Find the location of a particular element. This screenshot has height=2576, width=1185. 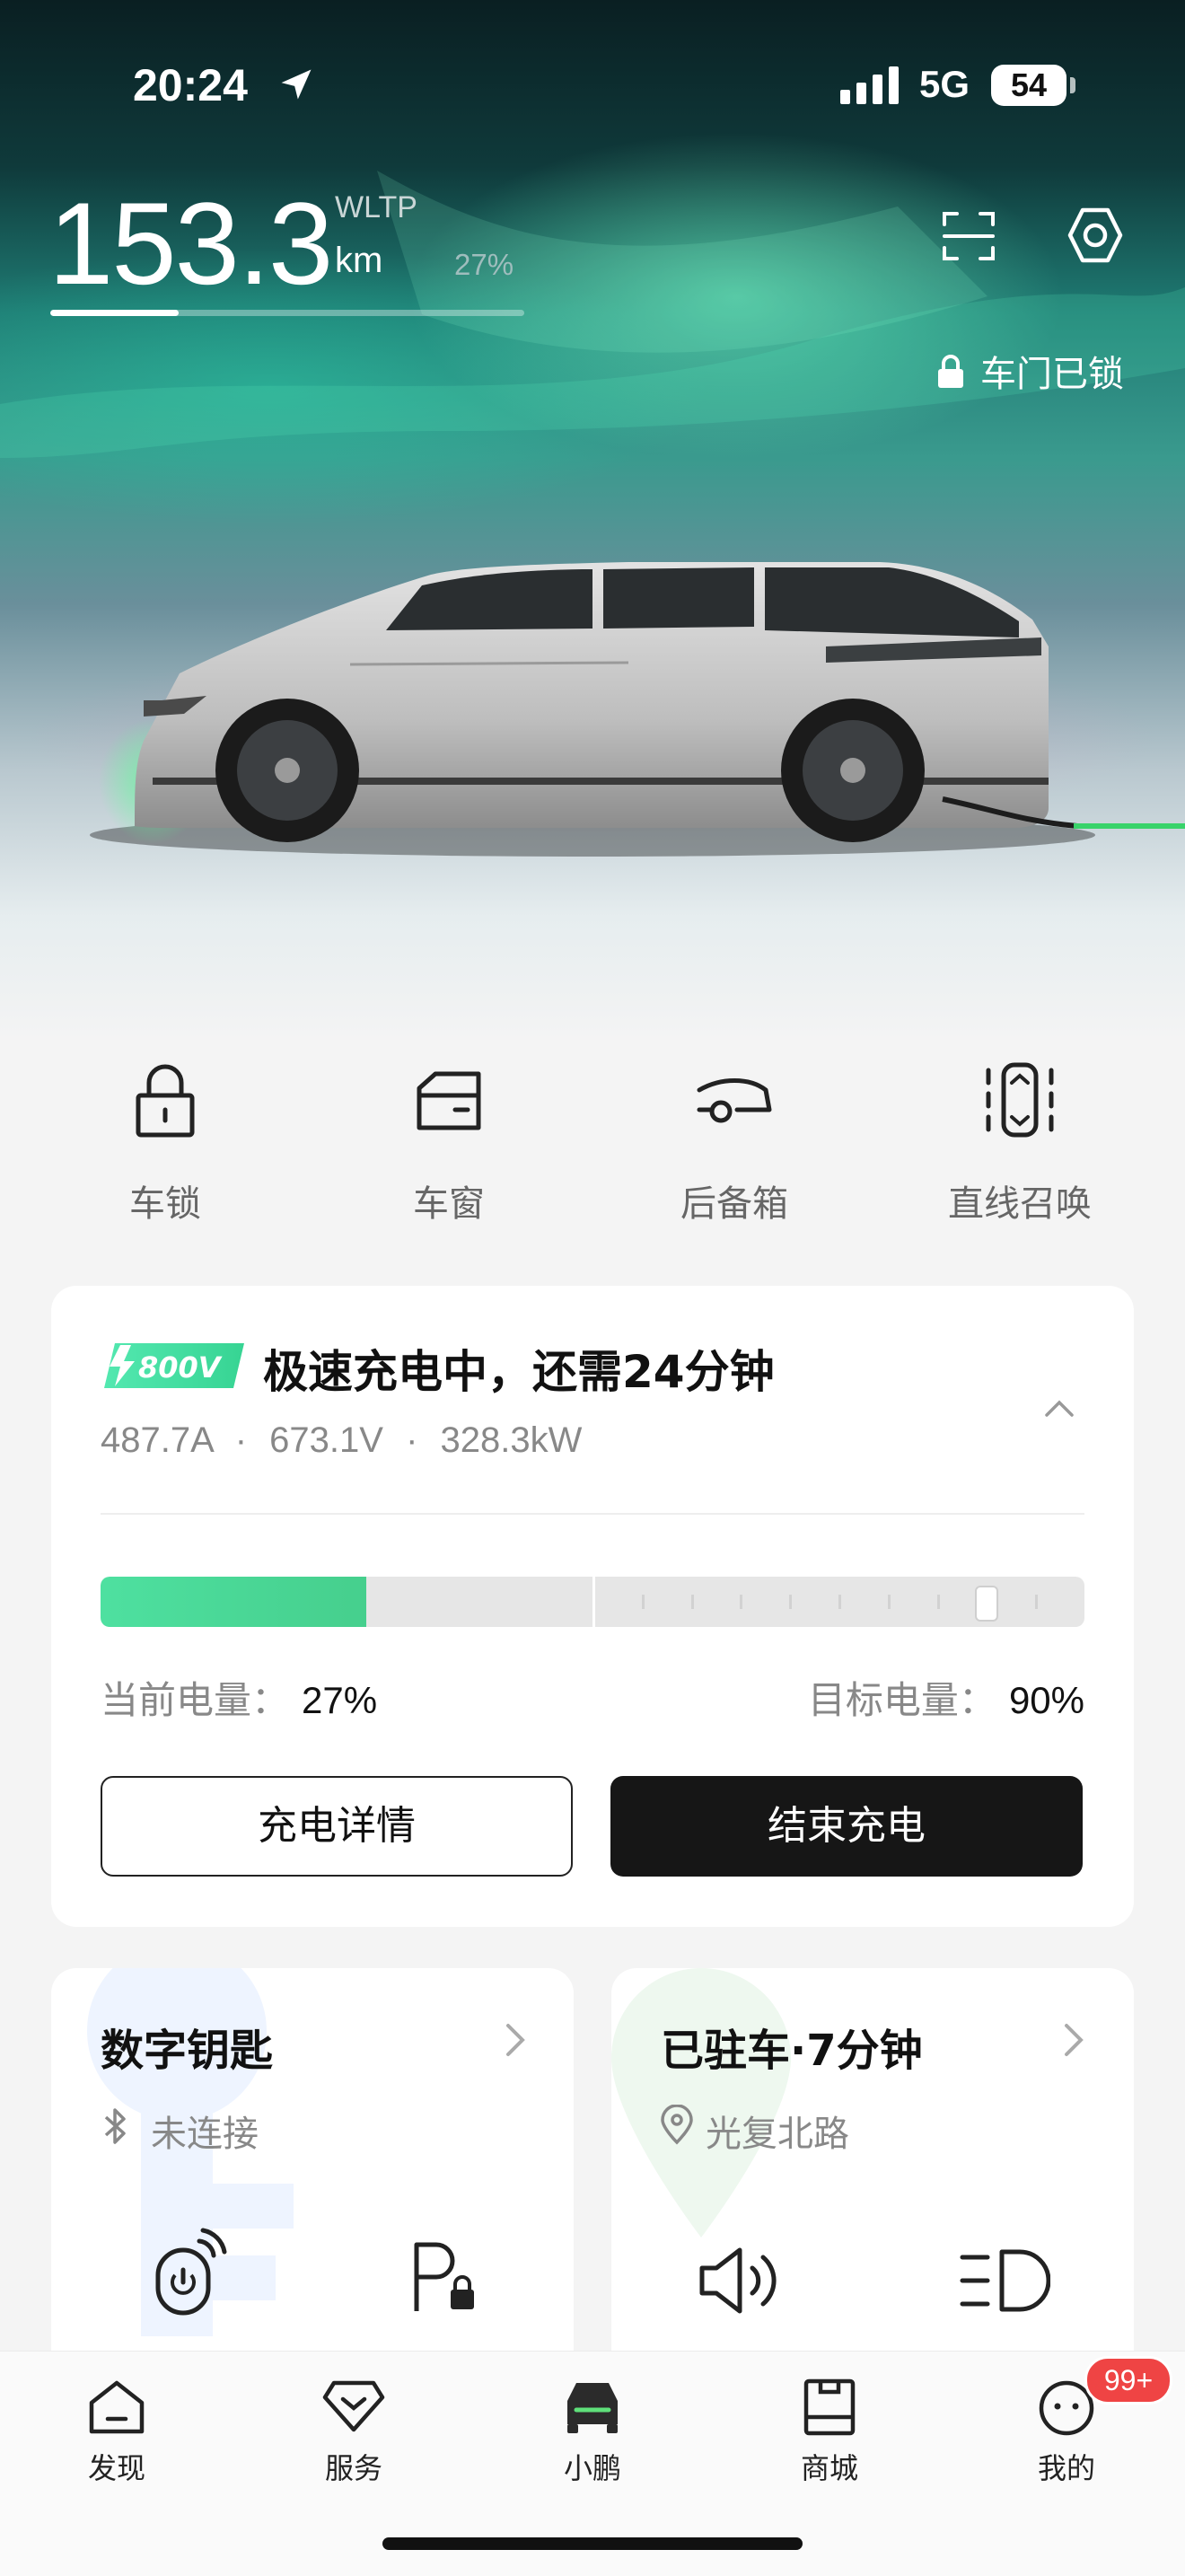

target-level-label: 目标电量： is located at coordinates (901, 1700).